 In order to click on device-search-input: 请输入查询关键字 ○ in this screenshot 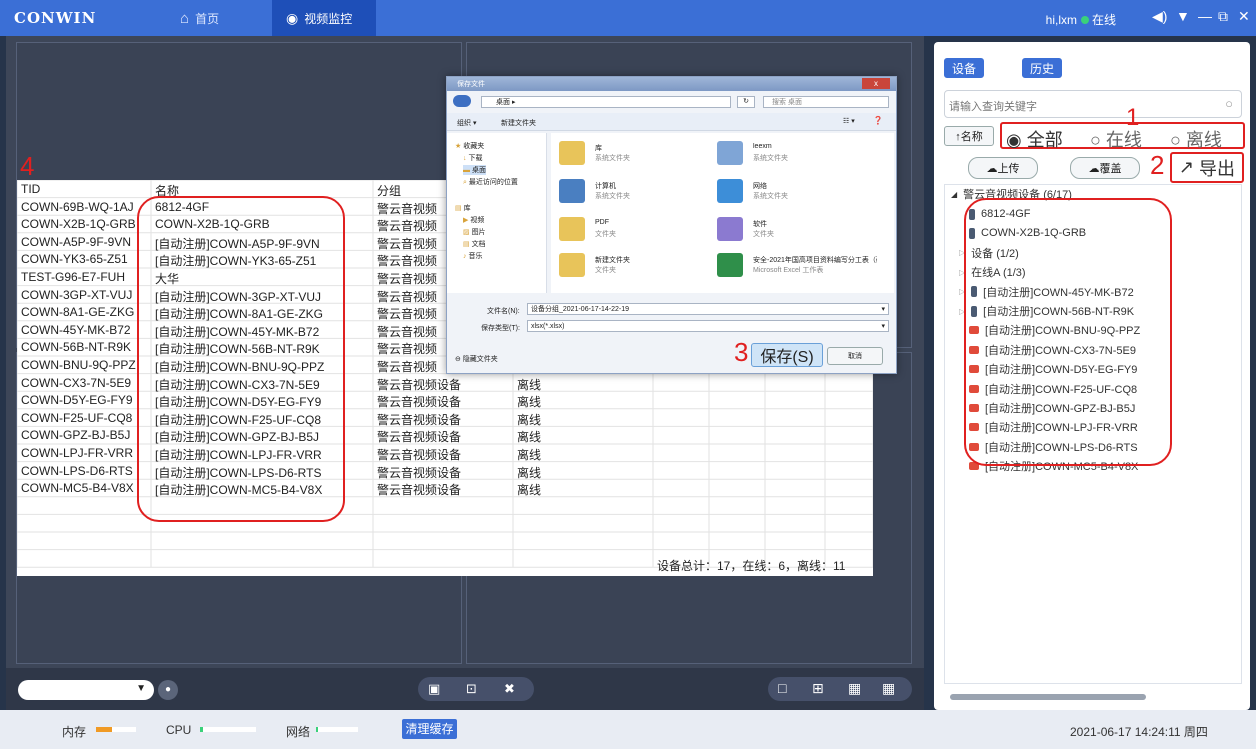, I will do `click(1093, 104)`.